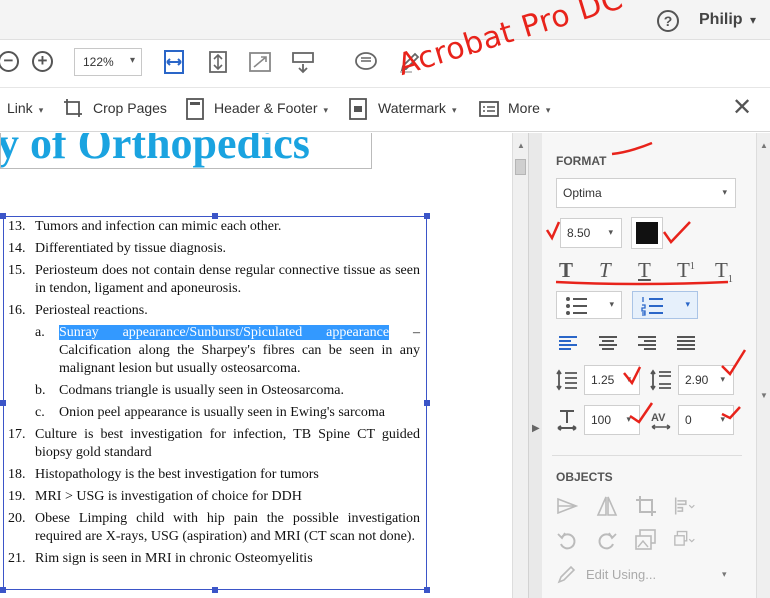 Image resolution: width=770 pixels, height=598 pixels. Describe the element at coordinates (647, 343) in the screenshot. I see `align-right-icon` at that location.